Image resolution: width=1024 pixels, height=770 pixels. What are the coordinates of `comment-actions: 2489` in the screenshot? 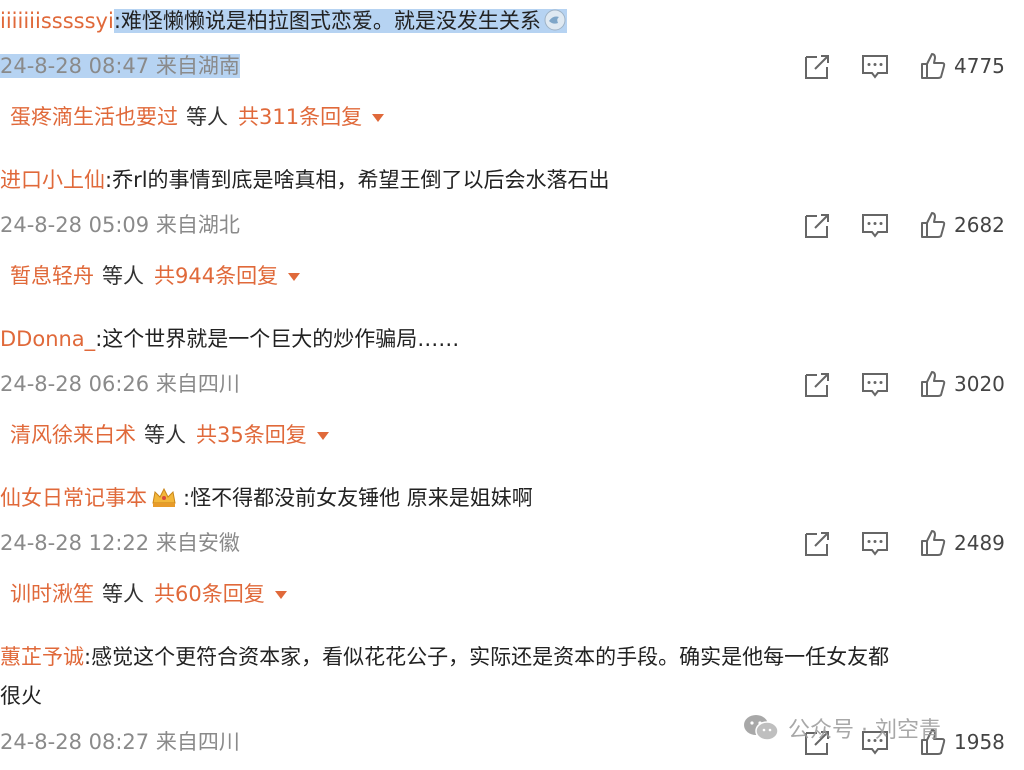 It's located at (913, 543).